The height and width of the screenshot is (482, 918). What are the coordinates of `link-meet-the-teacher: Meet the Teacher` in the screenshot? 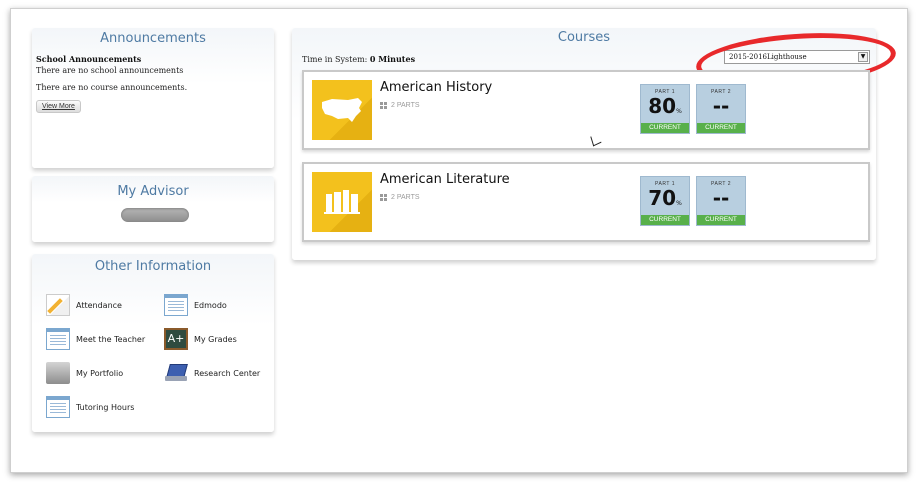 It's located at (95, 339).